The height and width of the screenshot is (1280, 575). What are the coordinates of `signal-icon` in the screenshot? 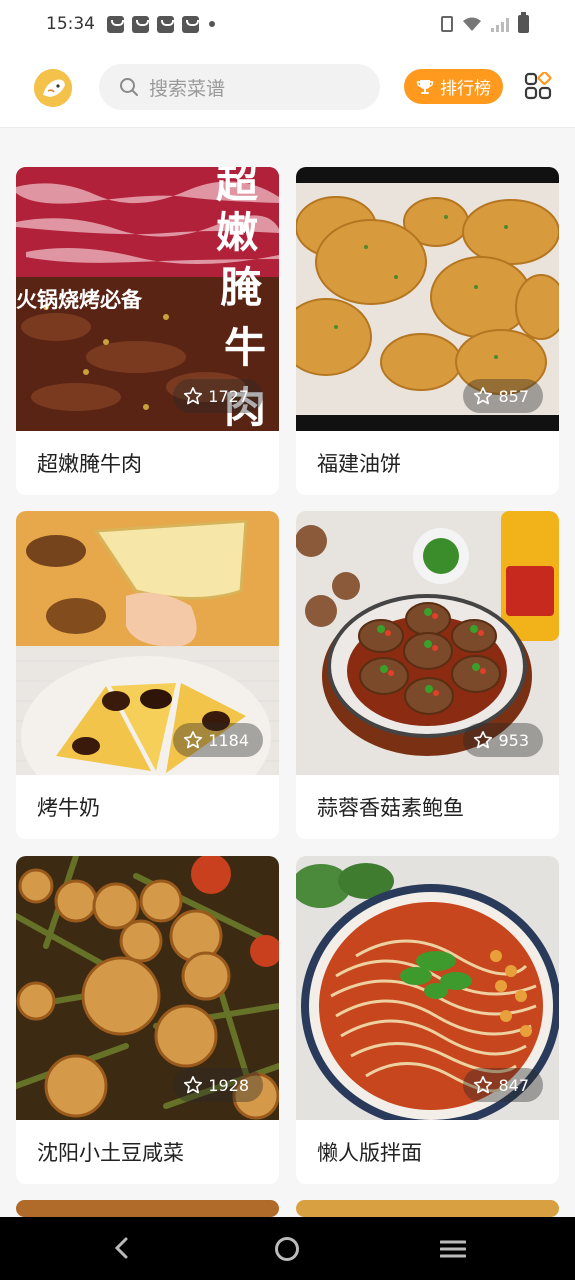 It's located at (500, 24).